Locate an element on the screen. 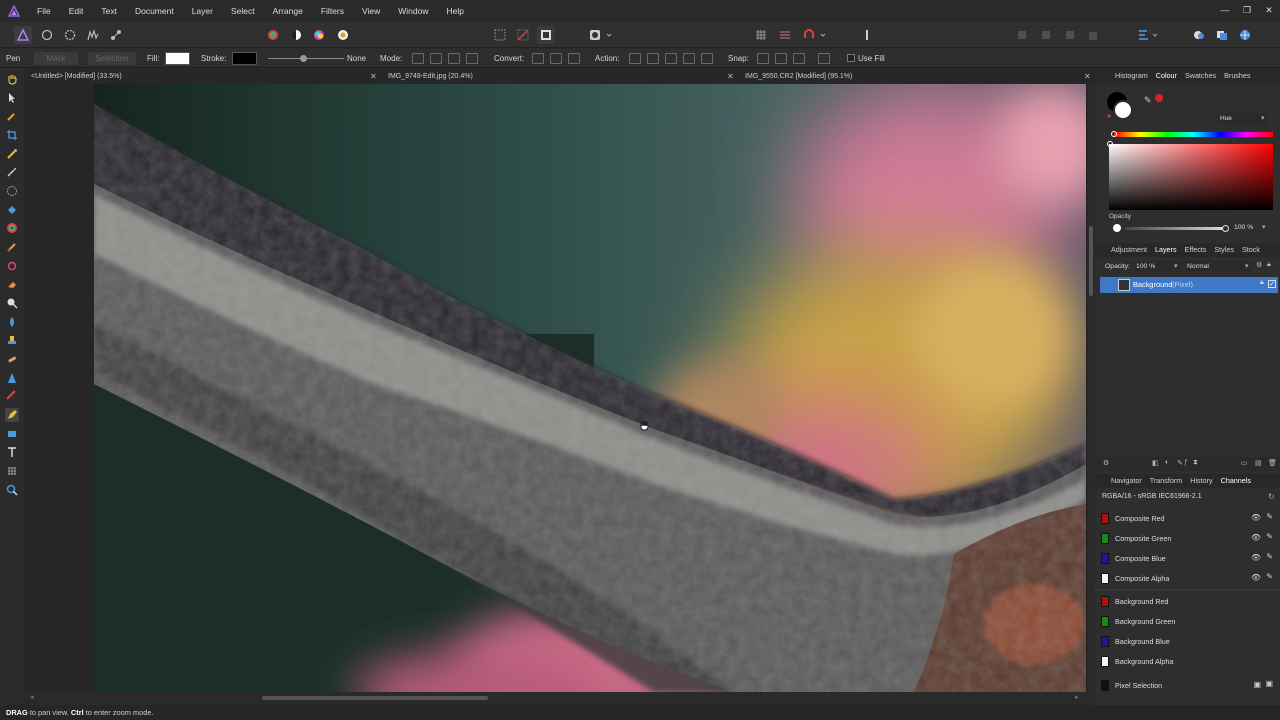  flood-select-tool-icon is located at coordinates (12, 172).